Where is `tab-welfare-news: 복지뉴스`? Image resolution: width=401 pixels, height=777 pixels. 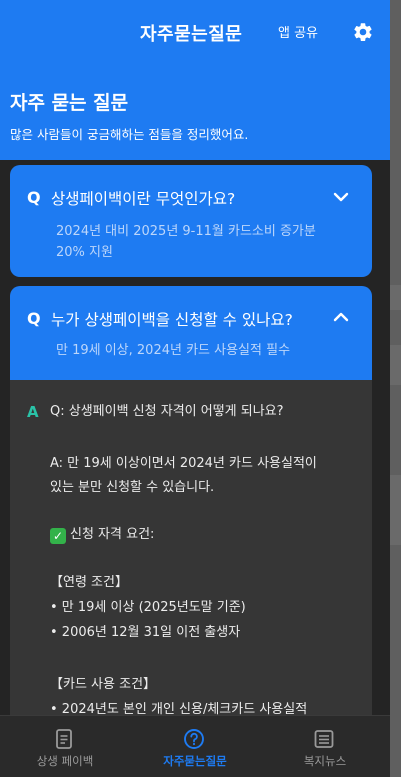
tab-welfare-news: 복지뉴스 is located at coordinates (325, 746).